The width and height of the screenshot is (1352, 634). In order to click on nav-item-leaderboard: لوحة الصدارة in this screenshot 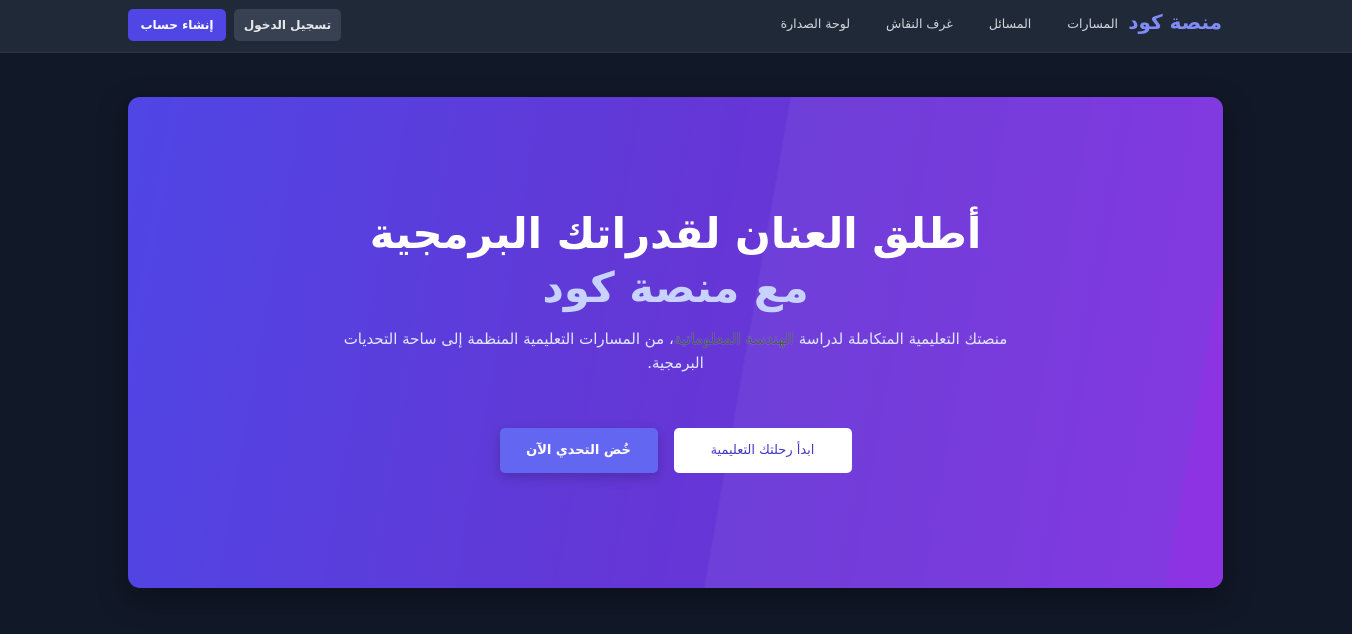, I will do `click(815, 23)`.